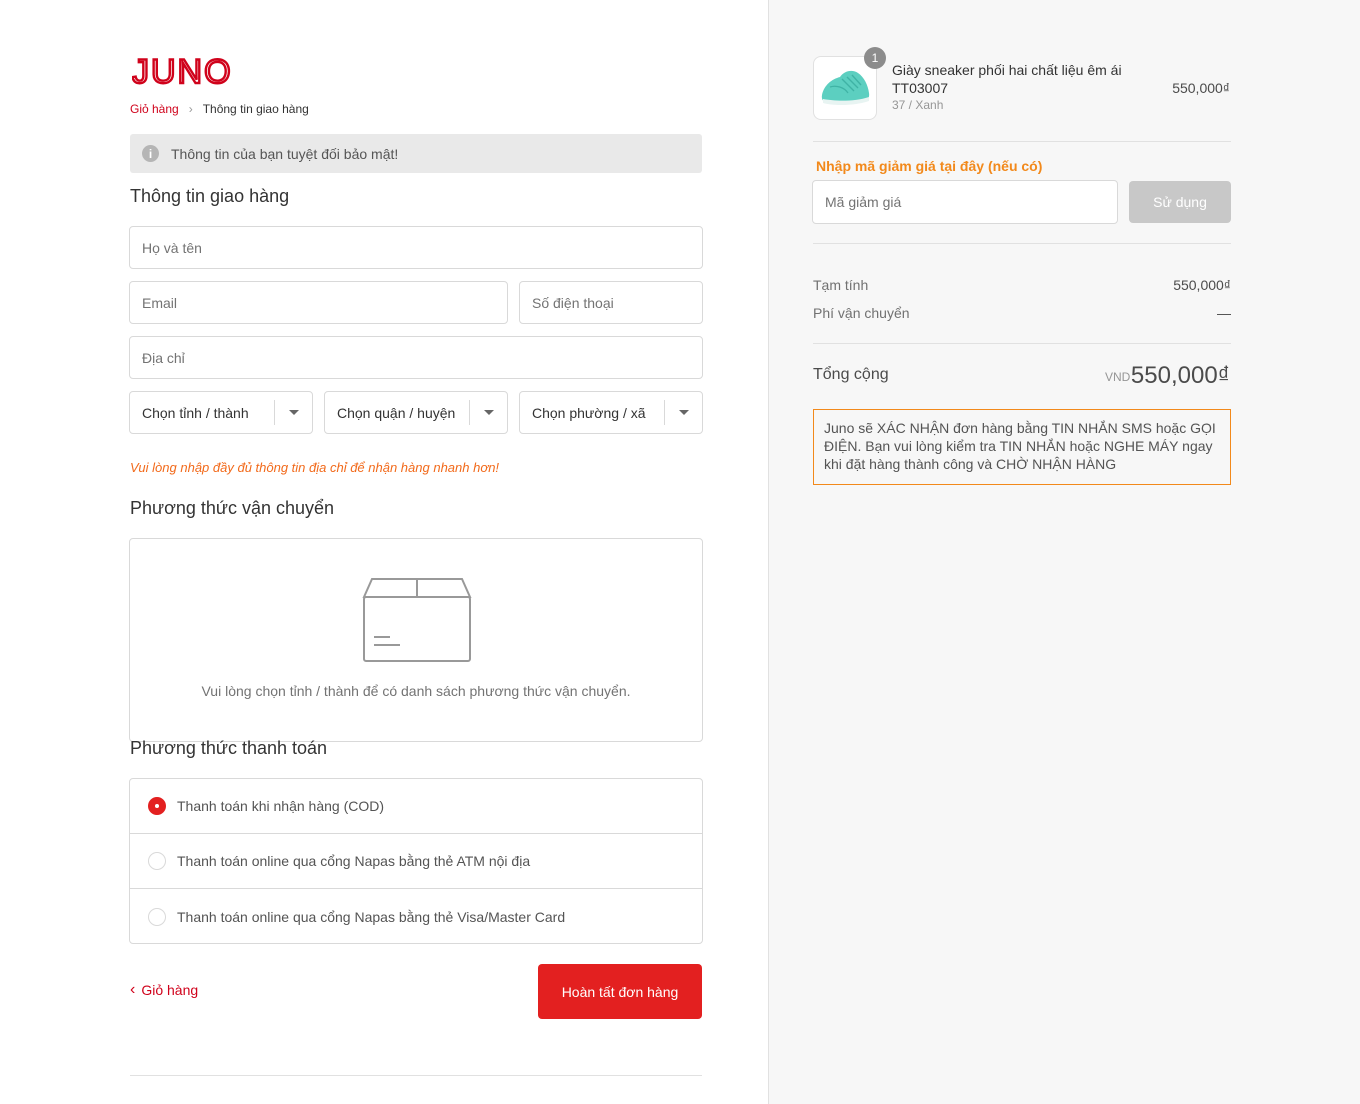  Describe the element at coordinates (611, 302) in the screenshot. I see `phone-field: Số điện thoại` at that location.